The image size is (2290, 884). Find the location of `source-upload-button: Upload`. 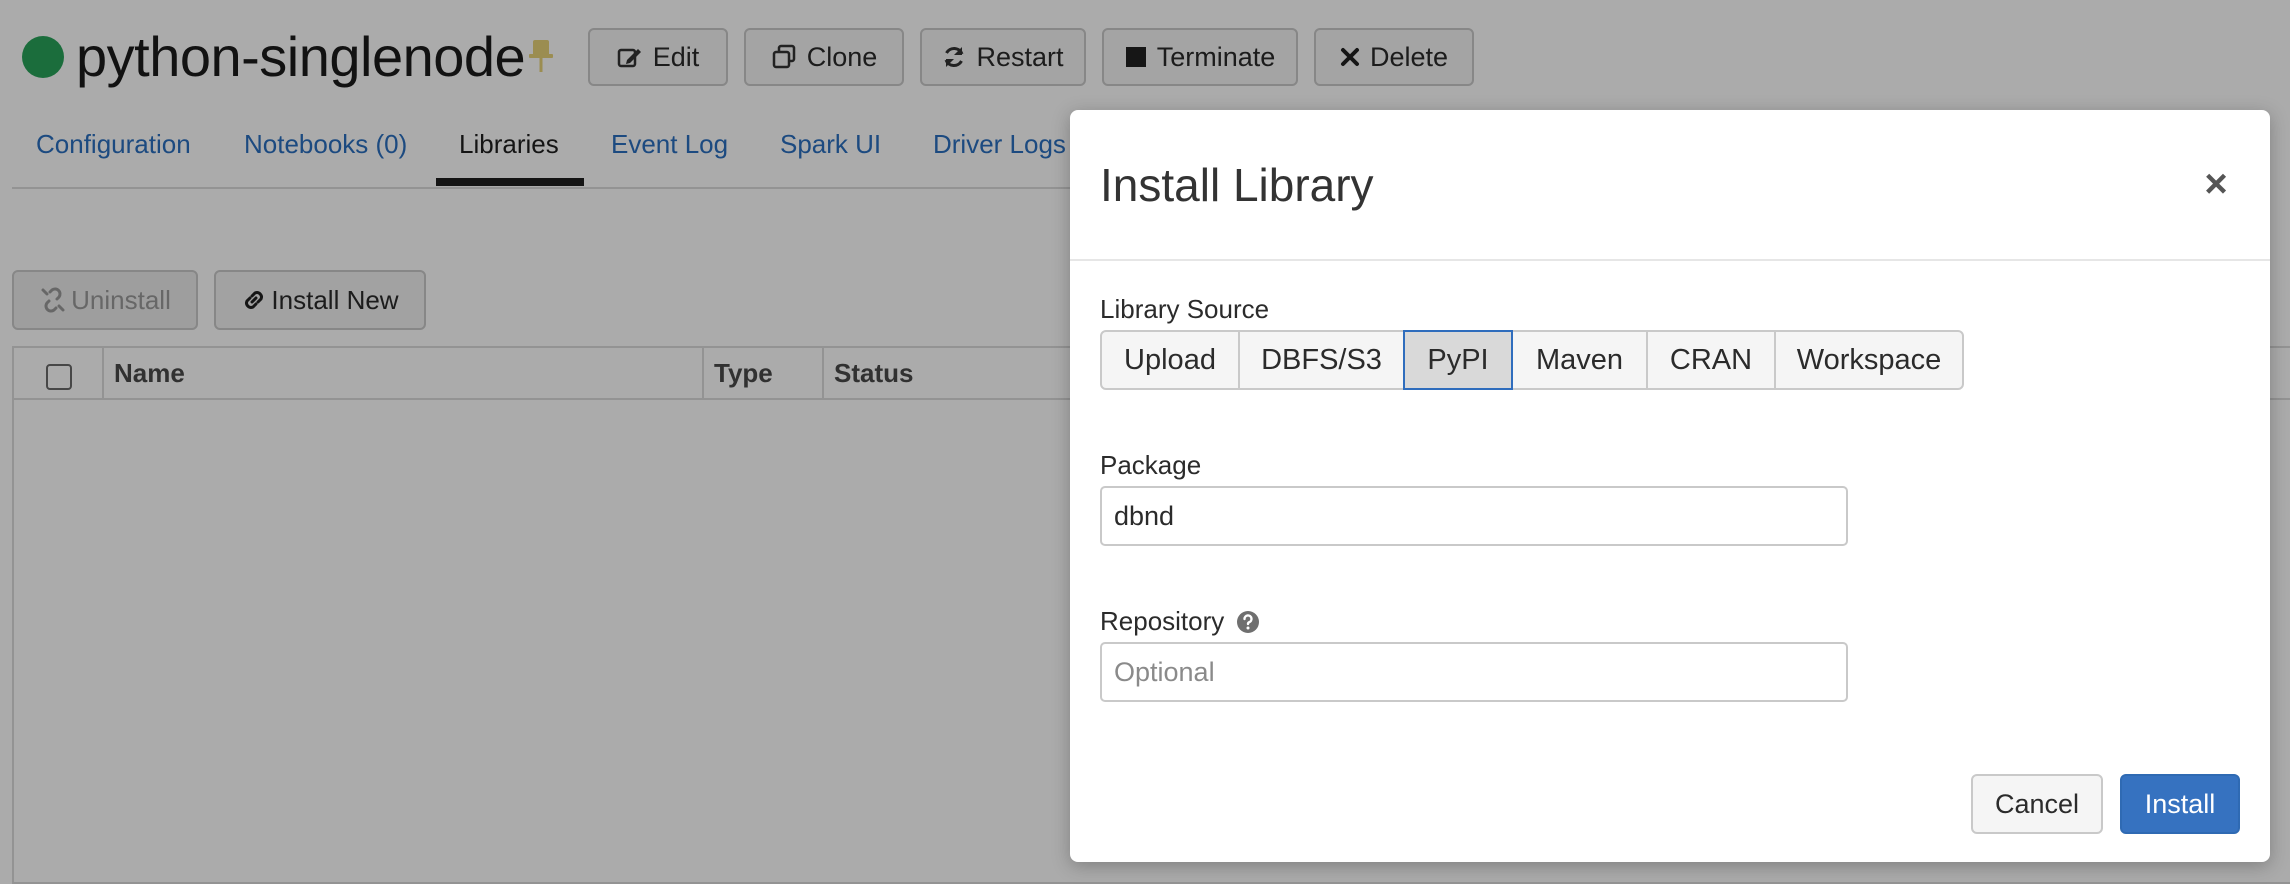

source-upload-button: Upload is located at coordinates (1170, 360).